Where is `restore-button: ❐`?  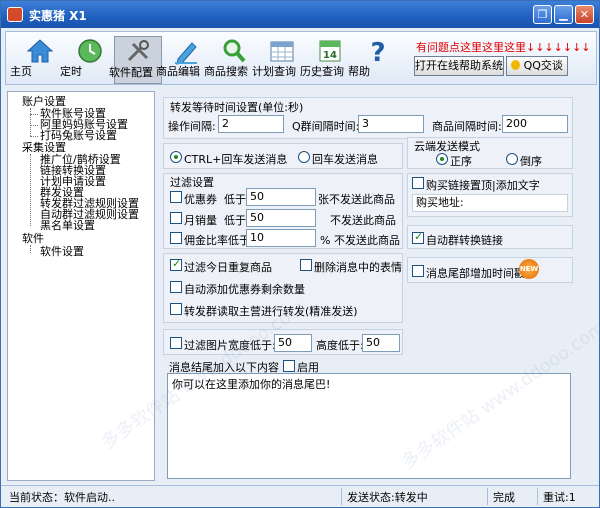 restore-button: ❐ is located at coordinates (542, 14).